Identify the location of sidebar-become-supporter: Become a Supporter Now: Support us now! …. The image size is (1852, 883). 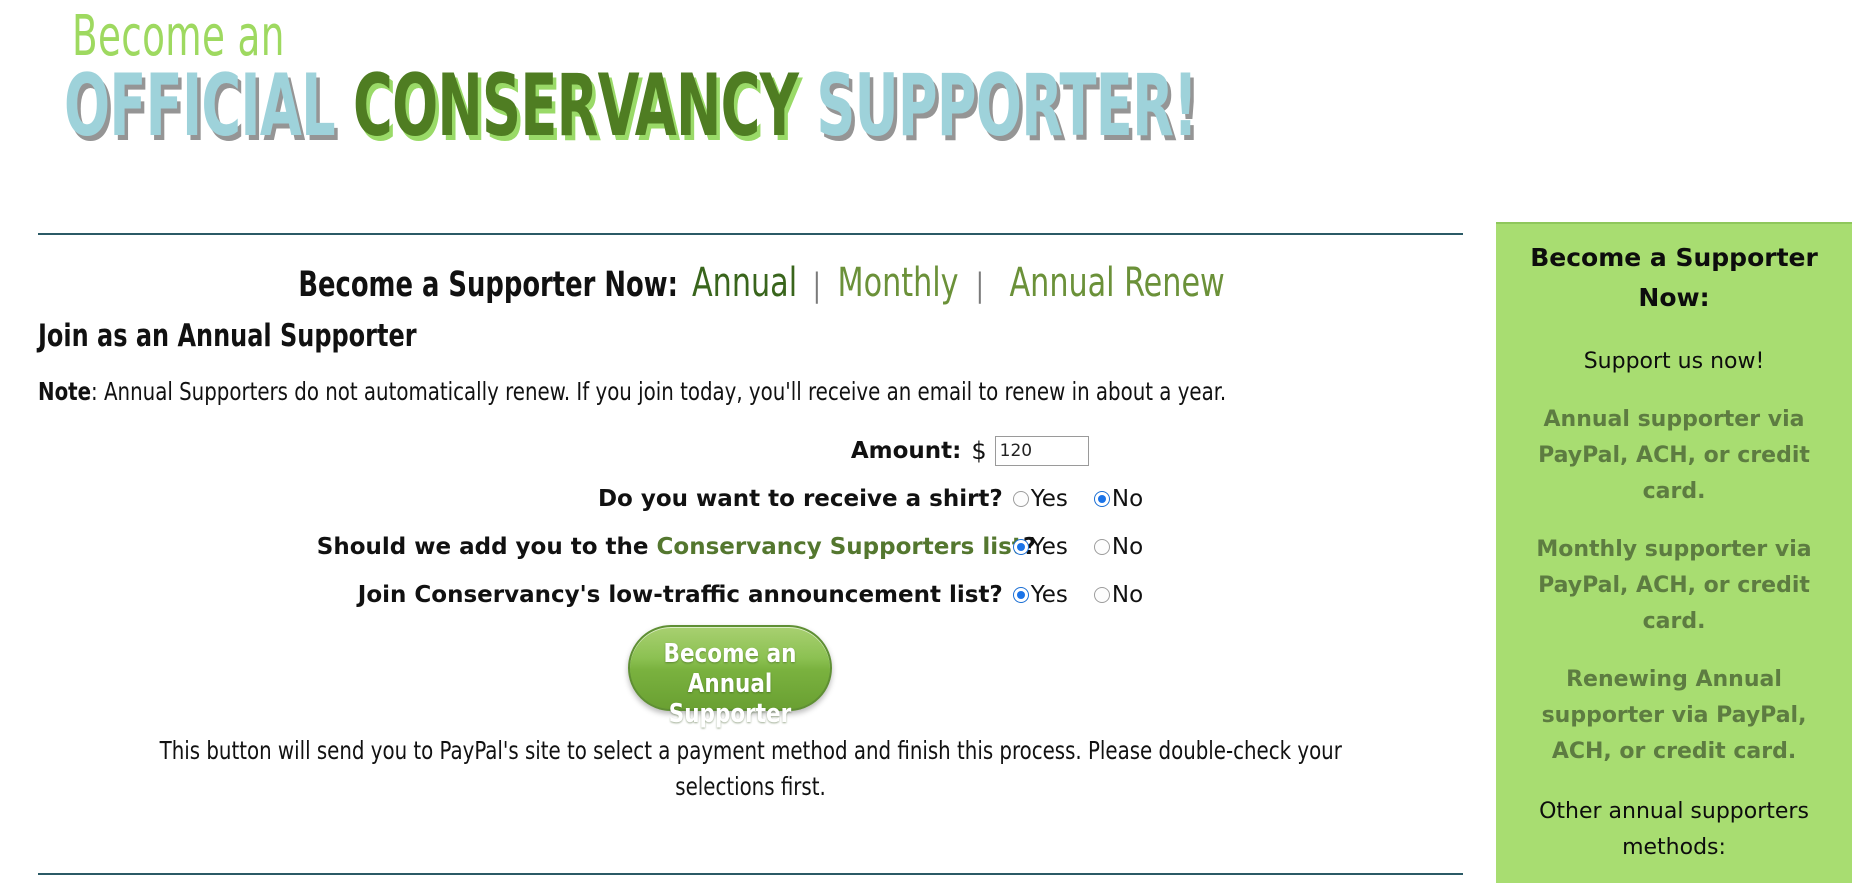
(1674, 552).